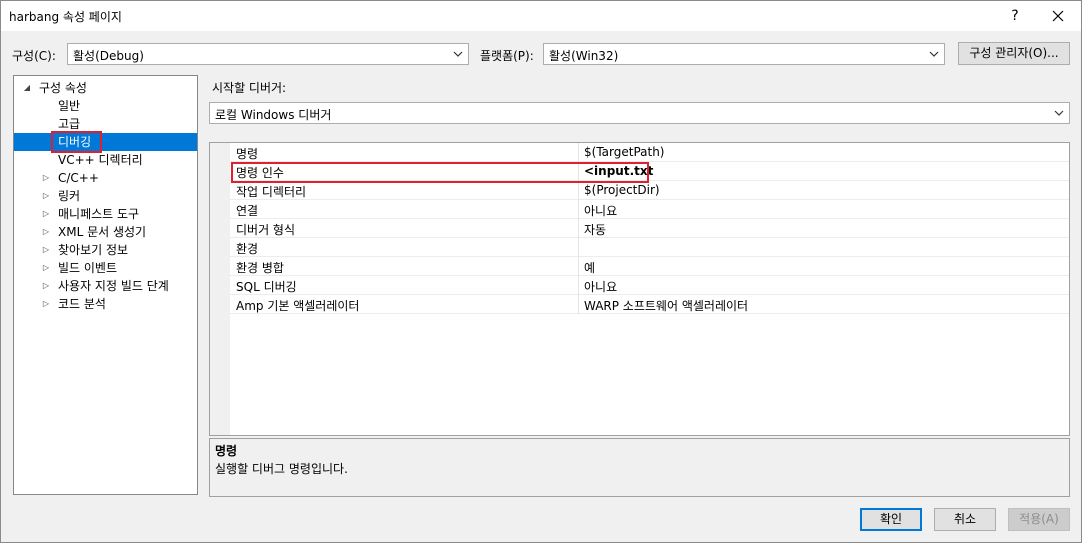 The image size is (1082, 543). What do you see at coordinates (105, 88) in the screenshot?
I see `tree-item-configuration-properties: ◢ 구성 속성` at bounding box center [105, 88].